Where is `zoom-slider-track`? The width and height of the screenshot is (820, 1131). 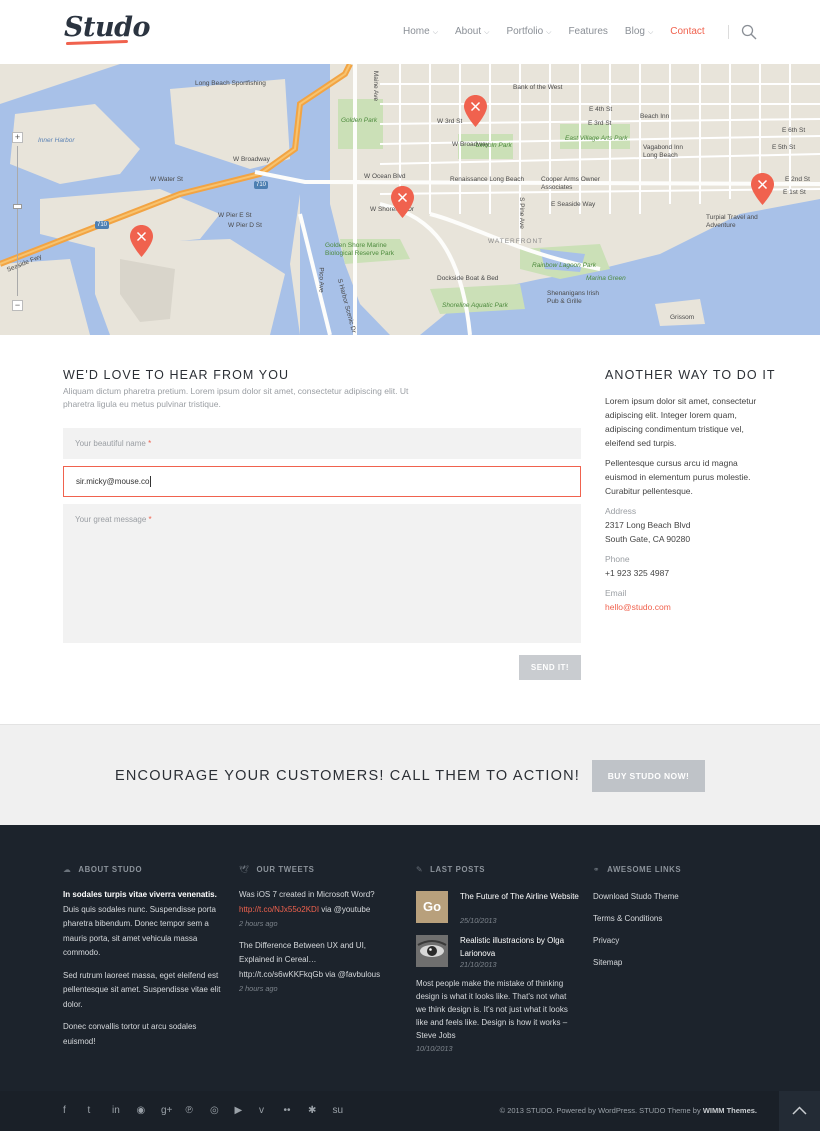
zoom-slider-track is located at coordinates (17, 221).